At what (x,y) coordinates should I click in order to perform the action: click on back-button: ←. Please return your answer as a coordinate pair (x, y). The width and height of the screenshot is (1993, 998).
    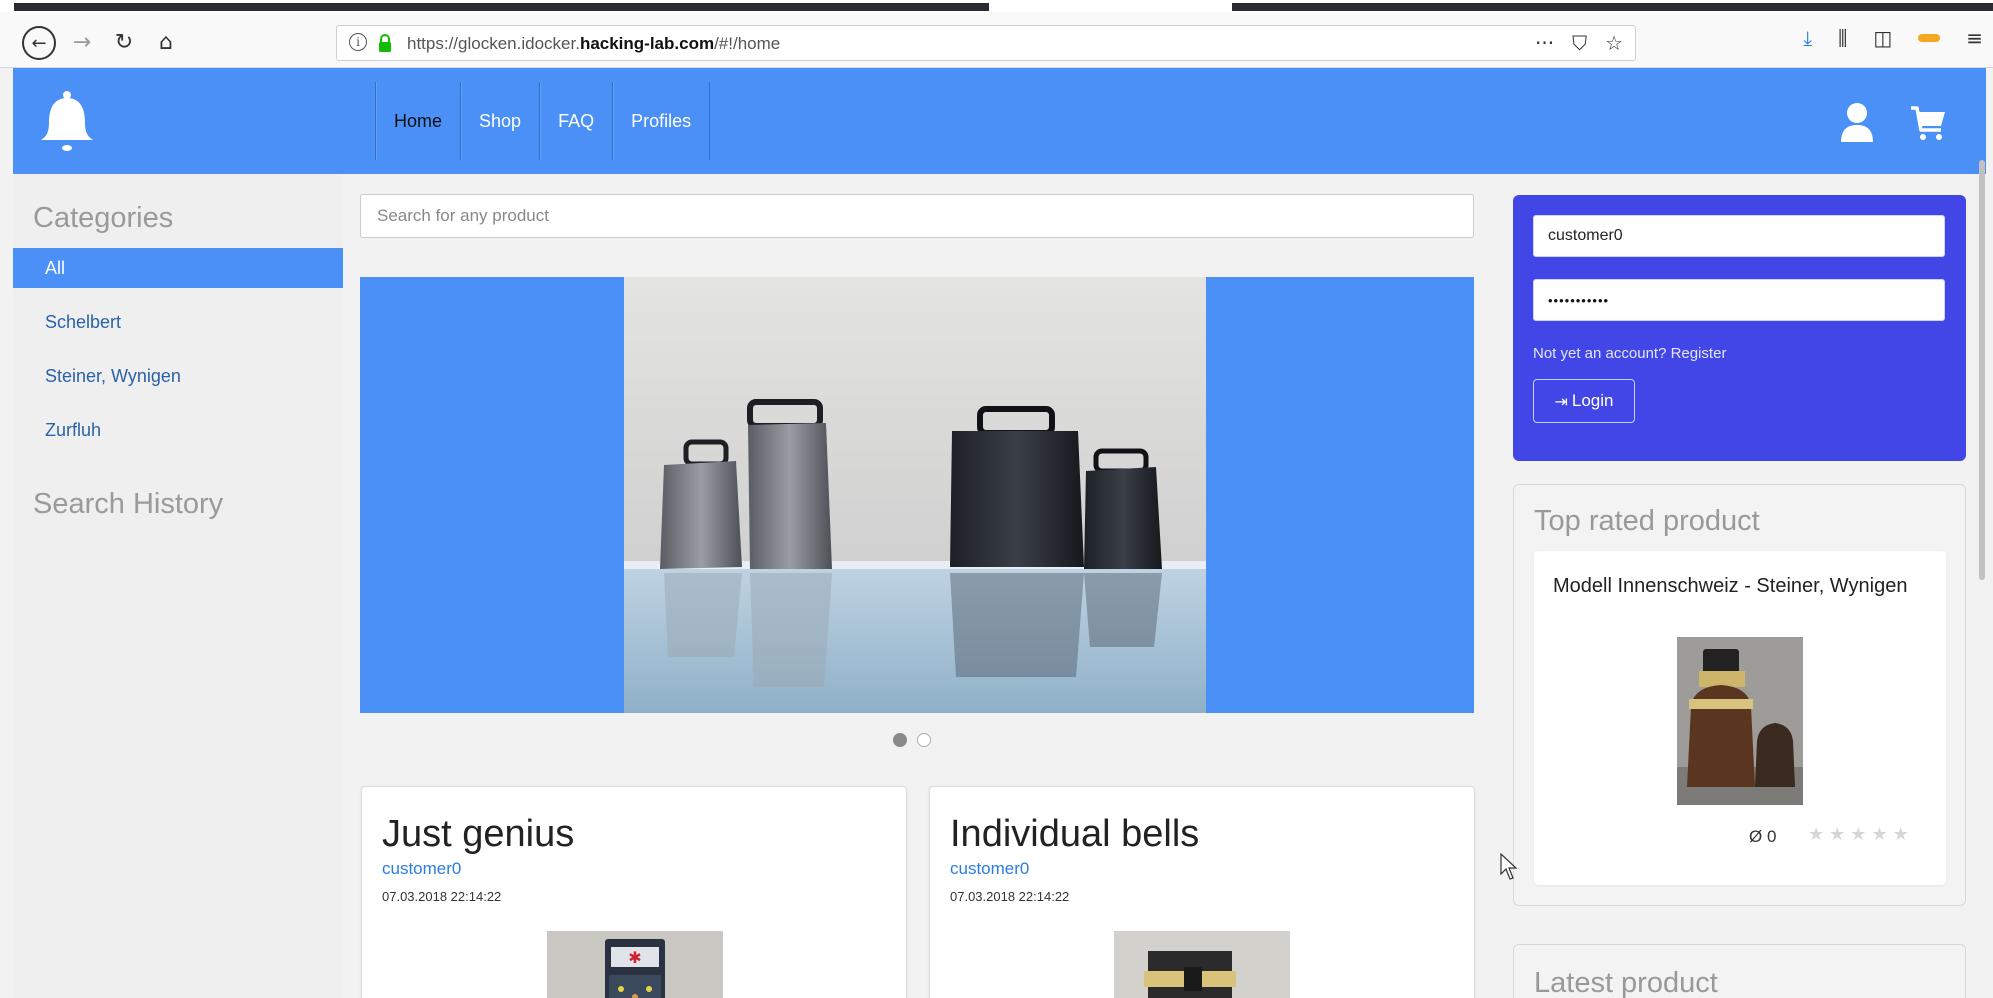
    Looking at the image, I should click on (39, 43).